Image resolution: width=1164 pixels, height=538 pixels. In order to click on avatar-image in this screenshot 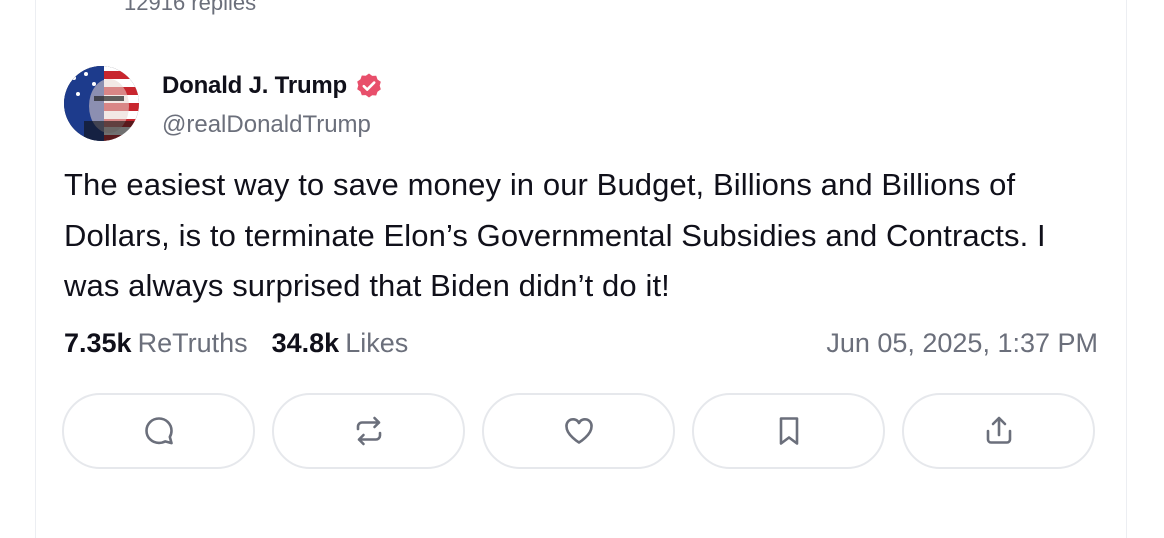, I will do `click(101, 103)`.